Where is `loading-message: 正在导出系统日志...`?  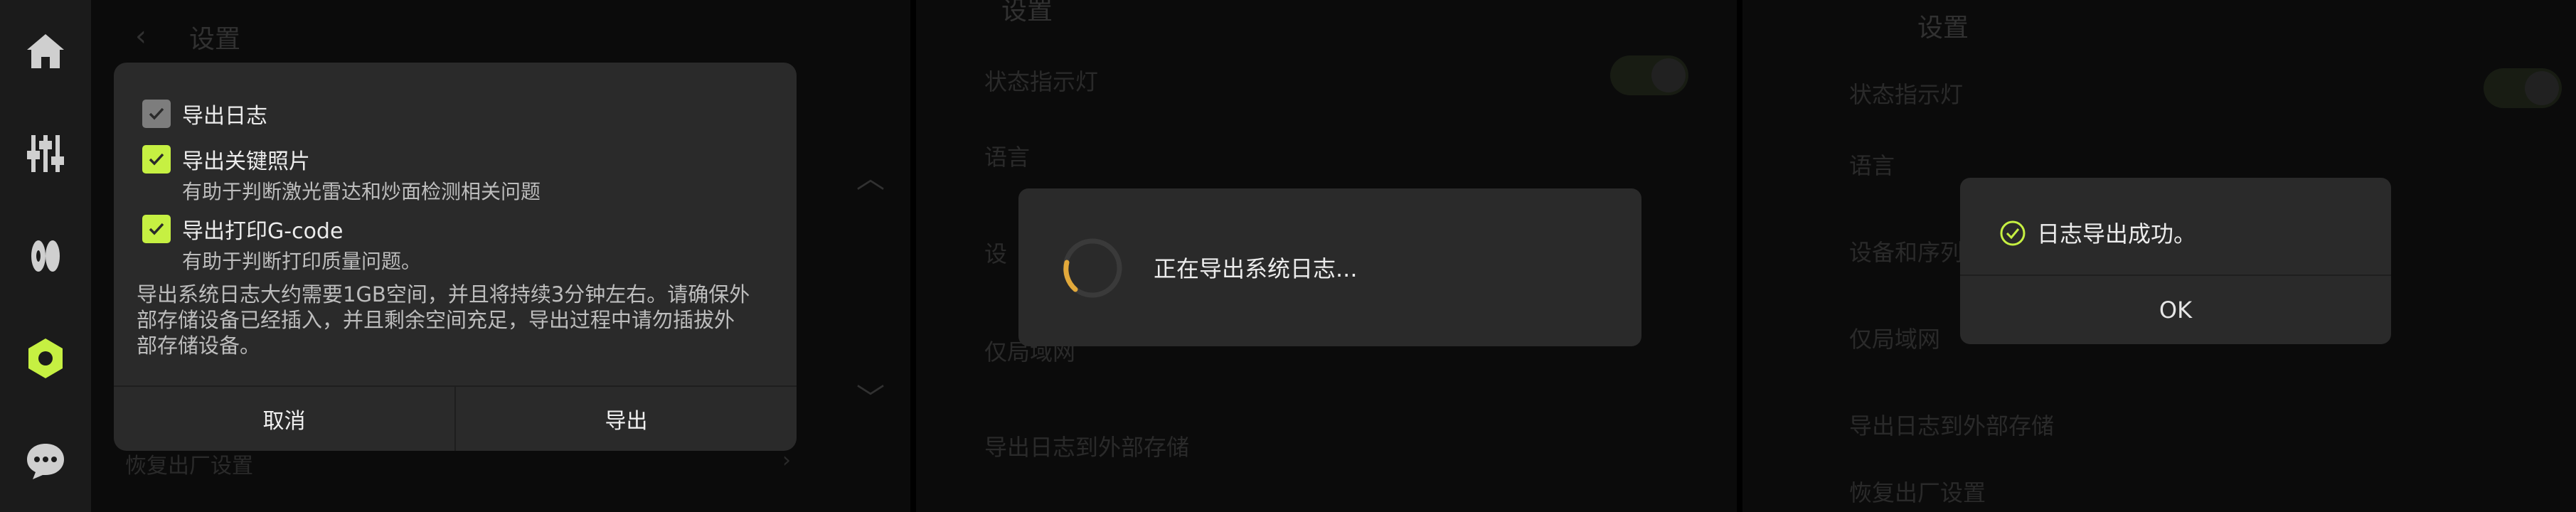 loading-message: 正在导出系统日志... is located at coordinates (1256, 268).